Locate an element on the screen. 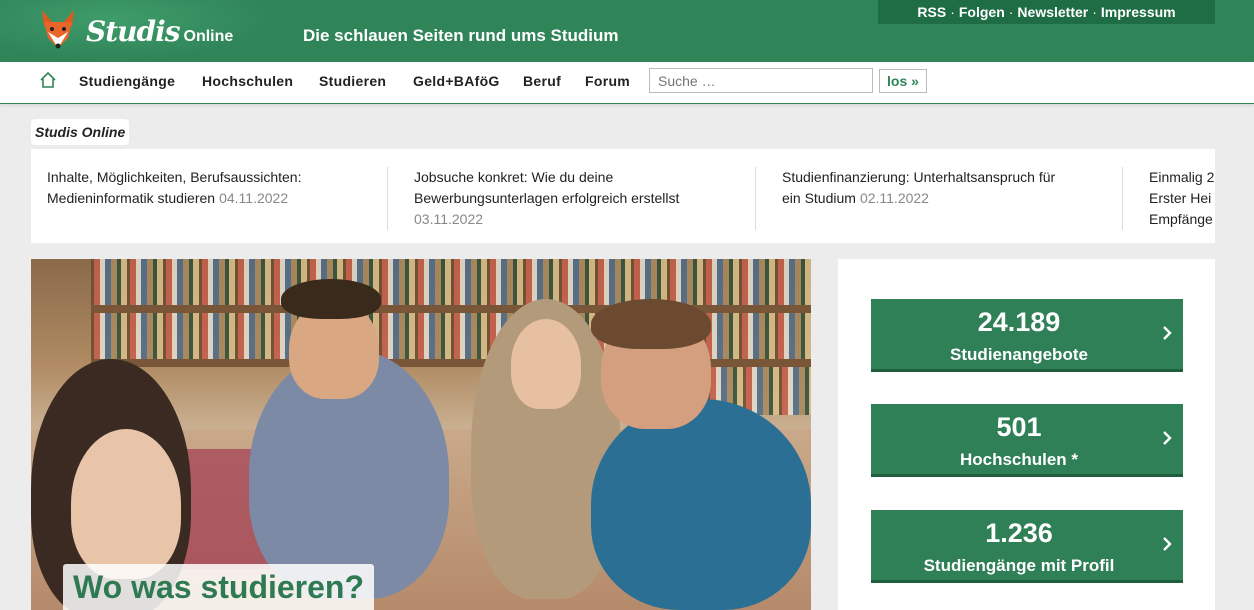 The image size is (1254, 610). stat-box-hochschulen: 501 Hochschulen * is located at coordinates (1027, 440).